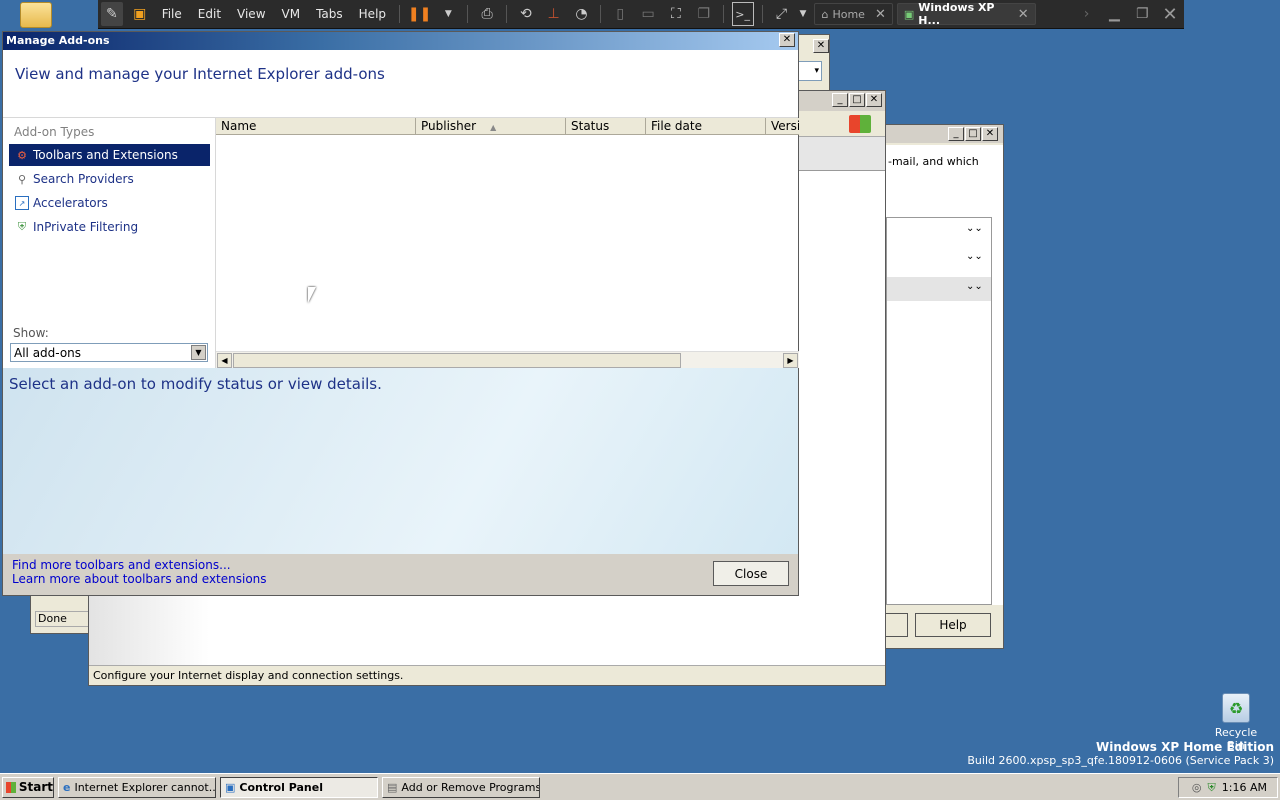  I want to click on scroll-left-icon: ◀, so click(224, 360).